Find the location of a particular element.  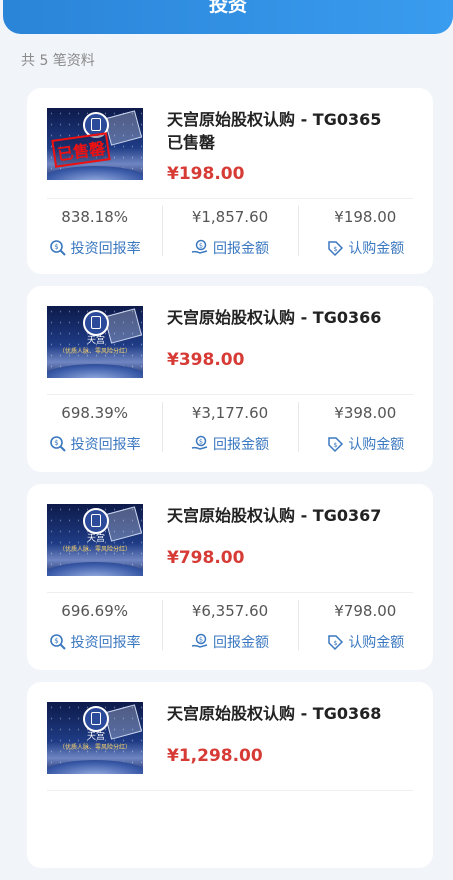

stat-return: ¥3,177.60 $ 回报金额 is located at coordinates (229, 427).